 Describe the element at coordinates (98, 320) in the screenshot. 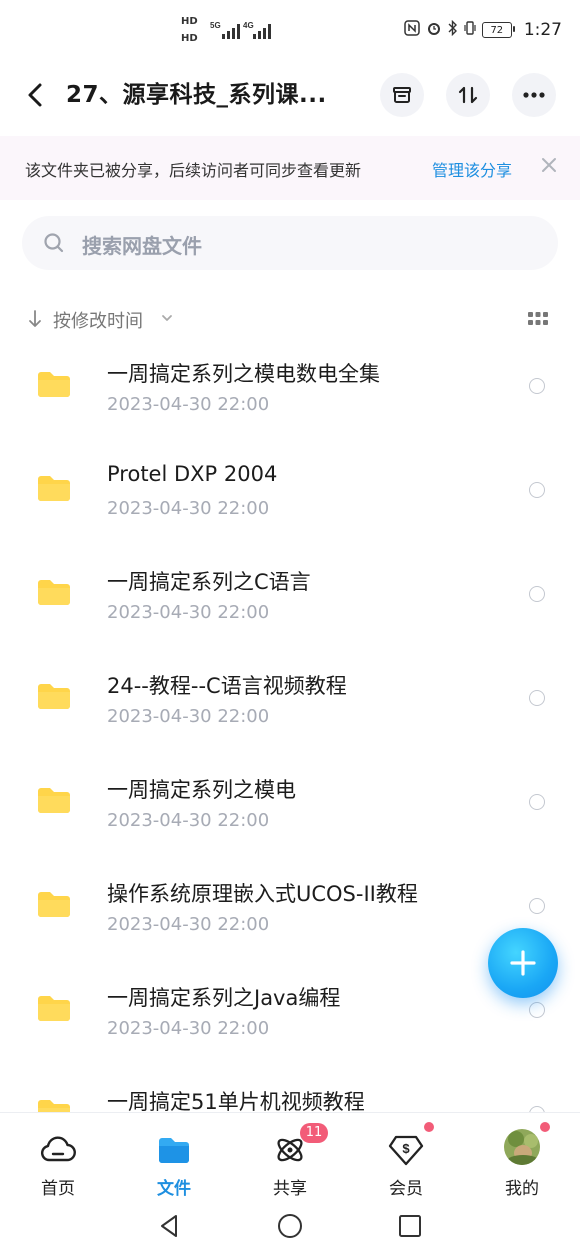

I see `sort-by-modified-button: 按修改时间` at that location.